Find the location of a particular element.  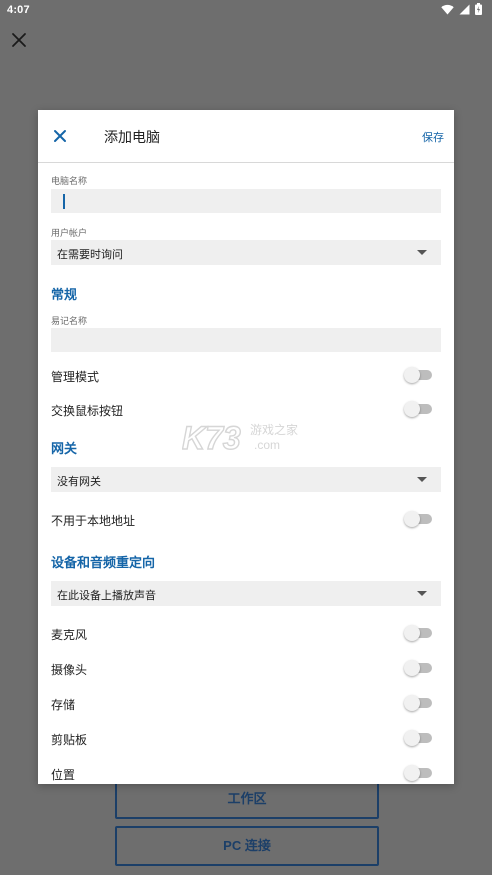

status-bar: 4:07 is located at coordinates (246, 11).